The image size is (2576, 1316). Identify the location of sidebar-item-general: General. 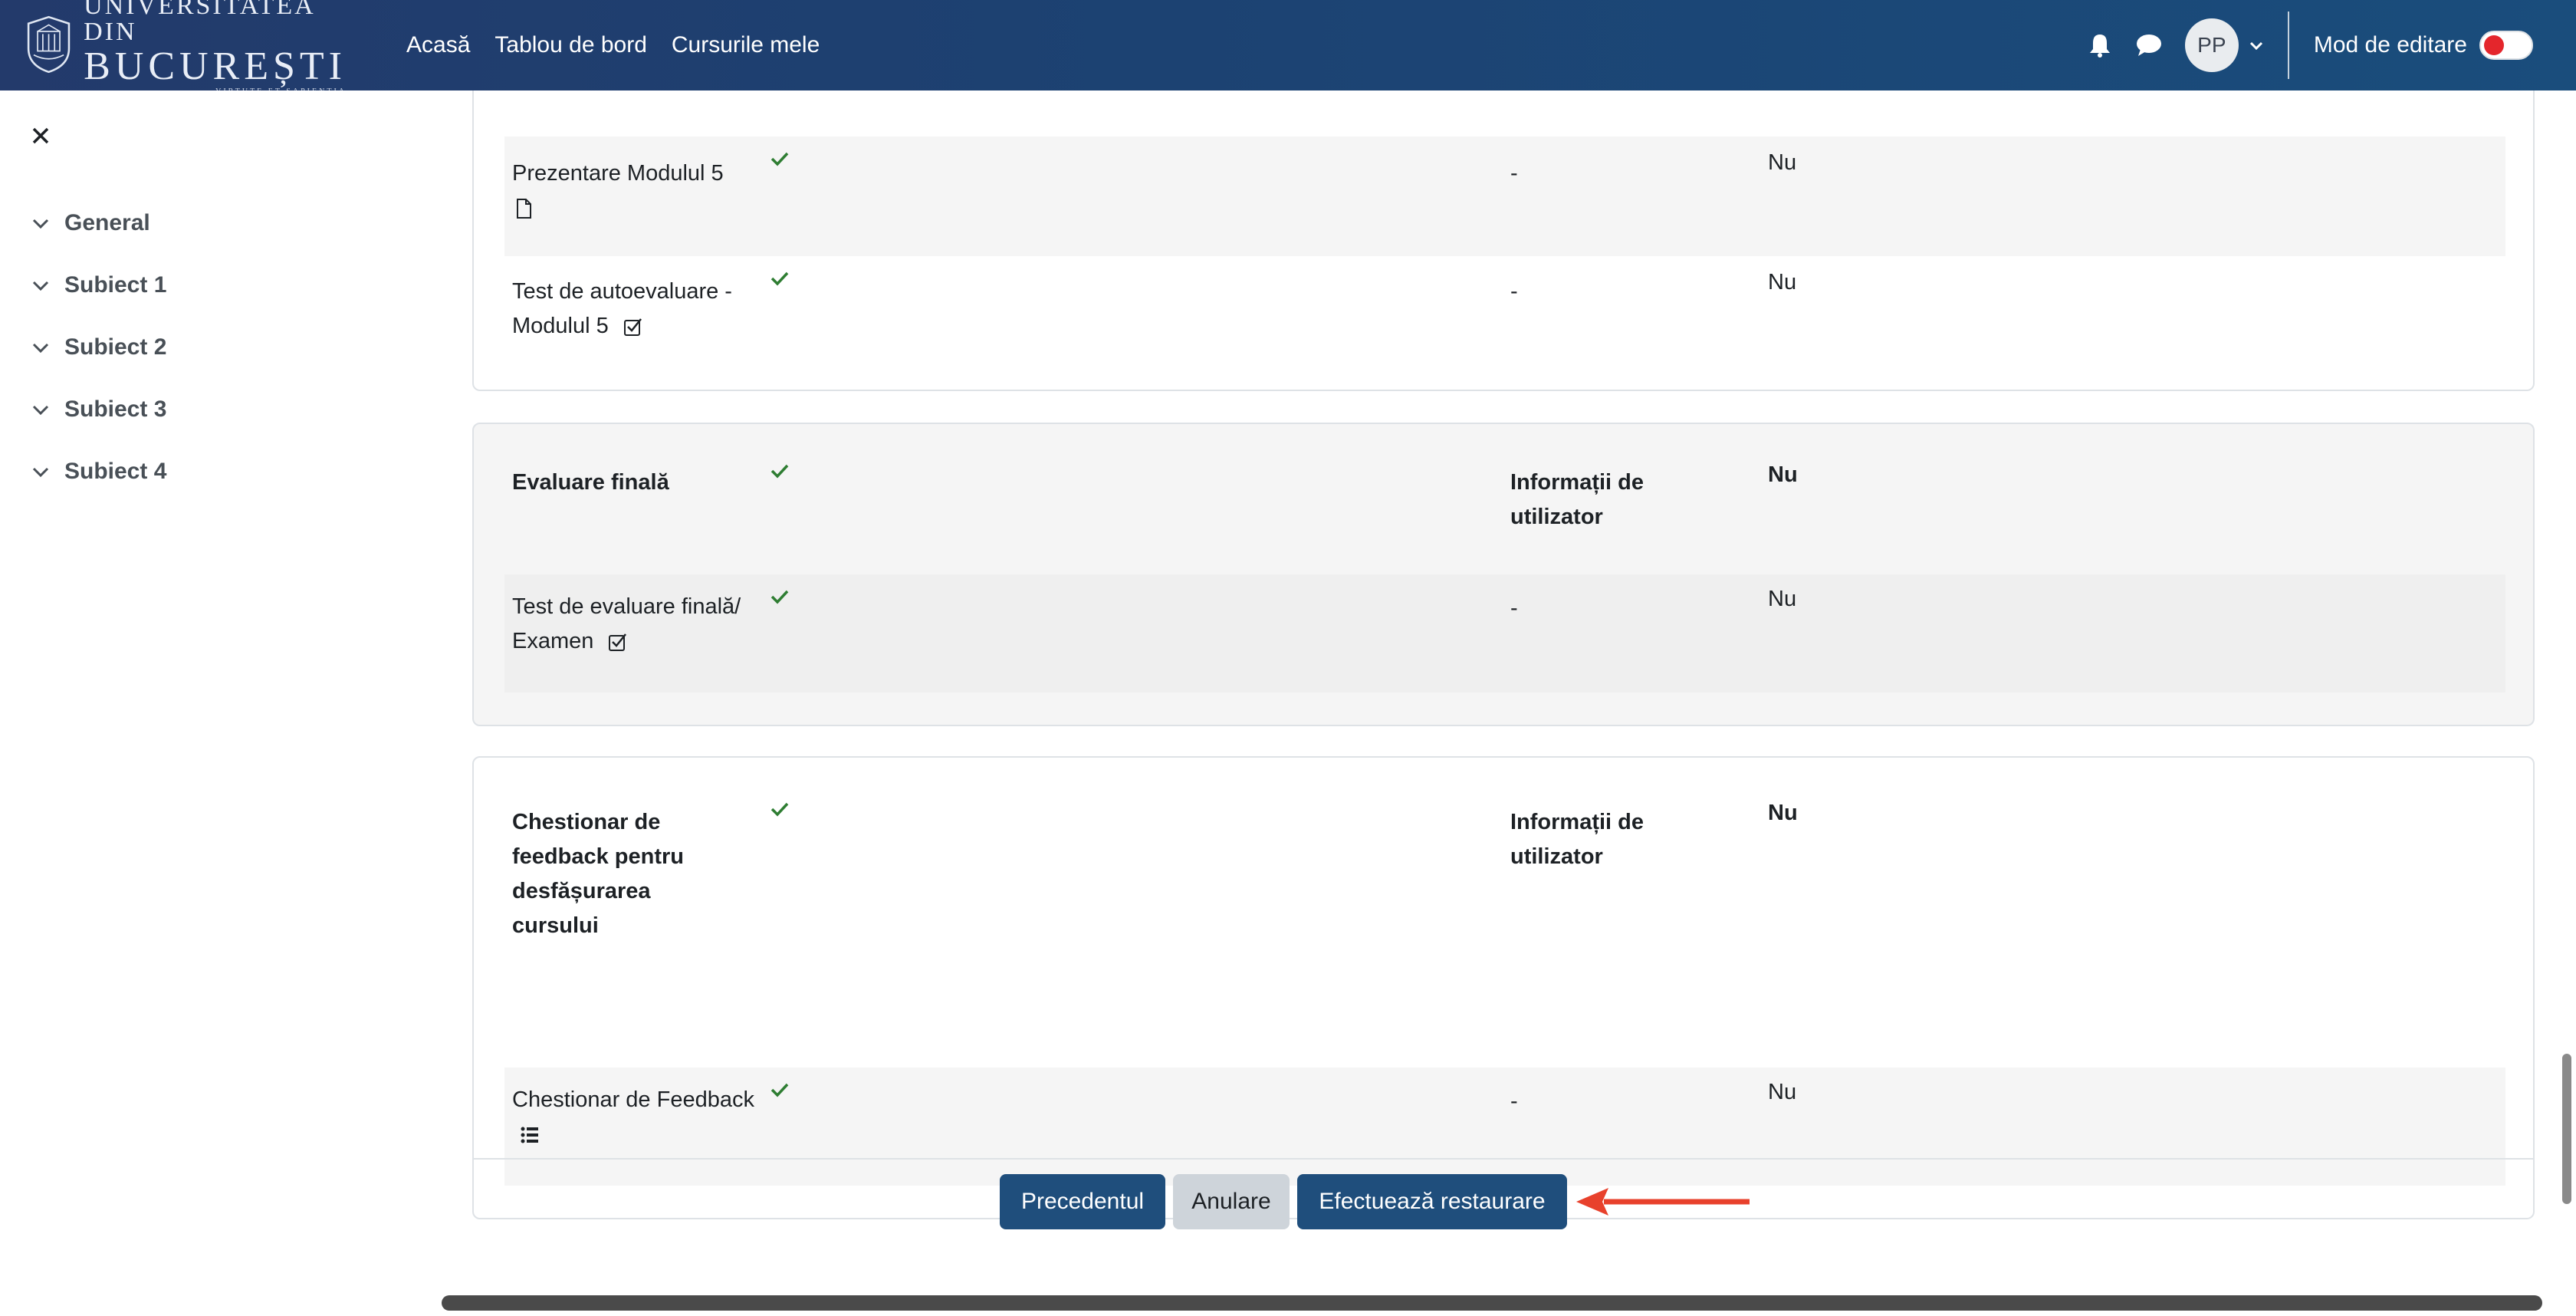
(90, 223).